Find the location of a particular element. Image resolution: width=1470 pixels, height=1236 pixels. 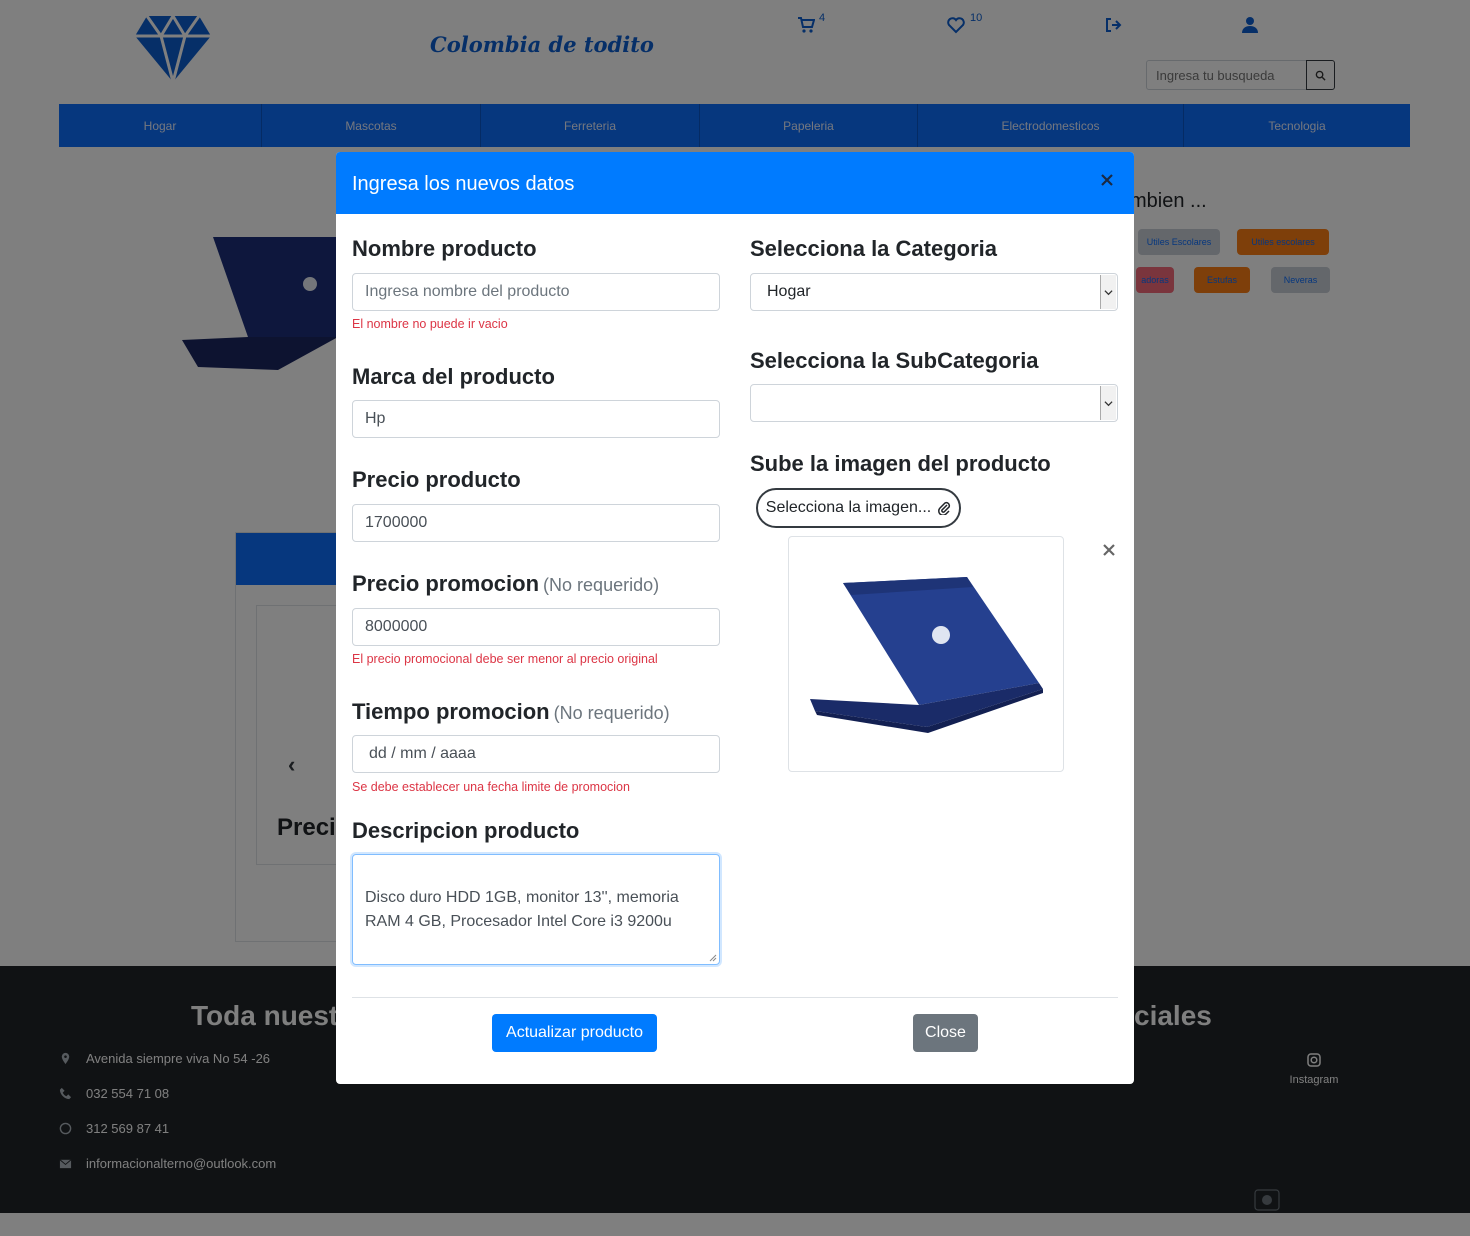

precio-promo-optional: (No requerido) is located at coordinates (601, 585).